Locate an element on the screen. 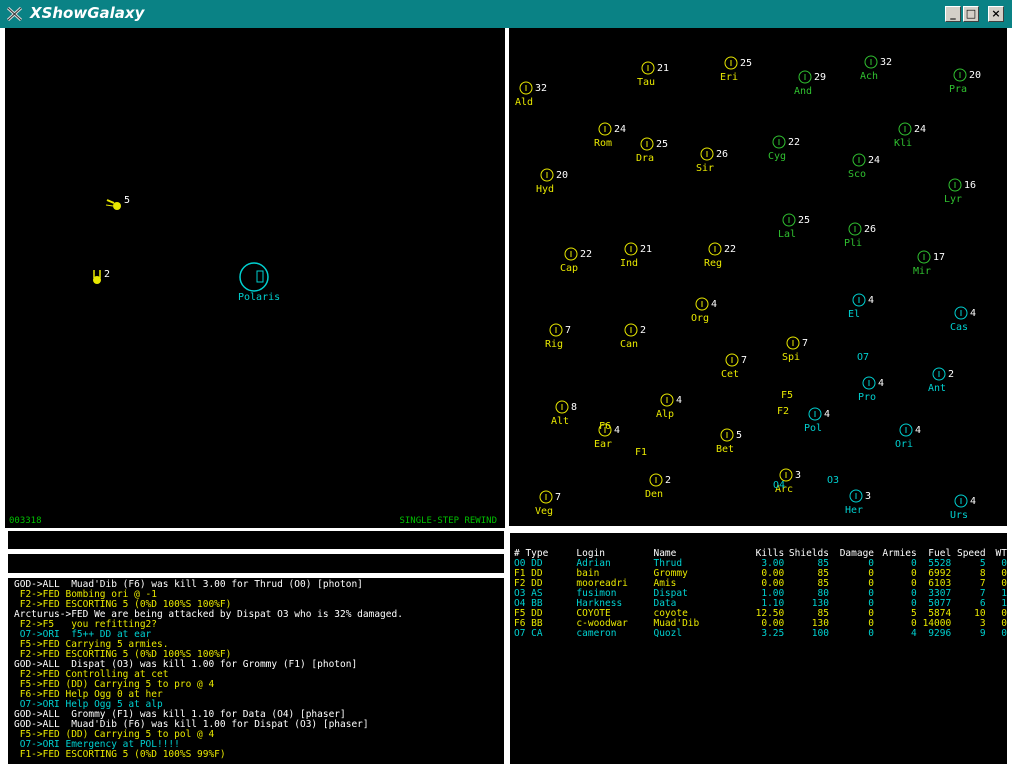  planet-name: Ald is located at coordinates (524, 102).